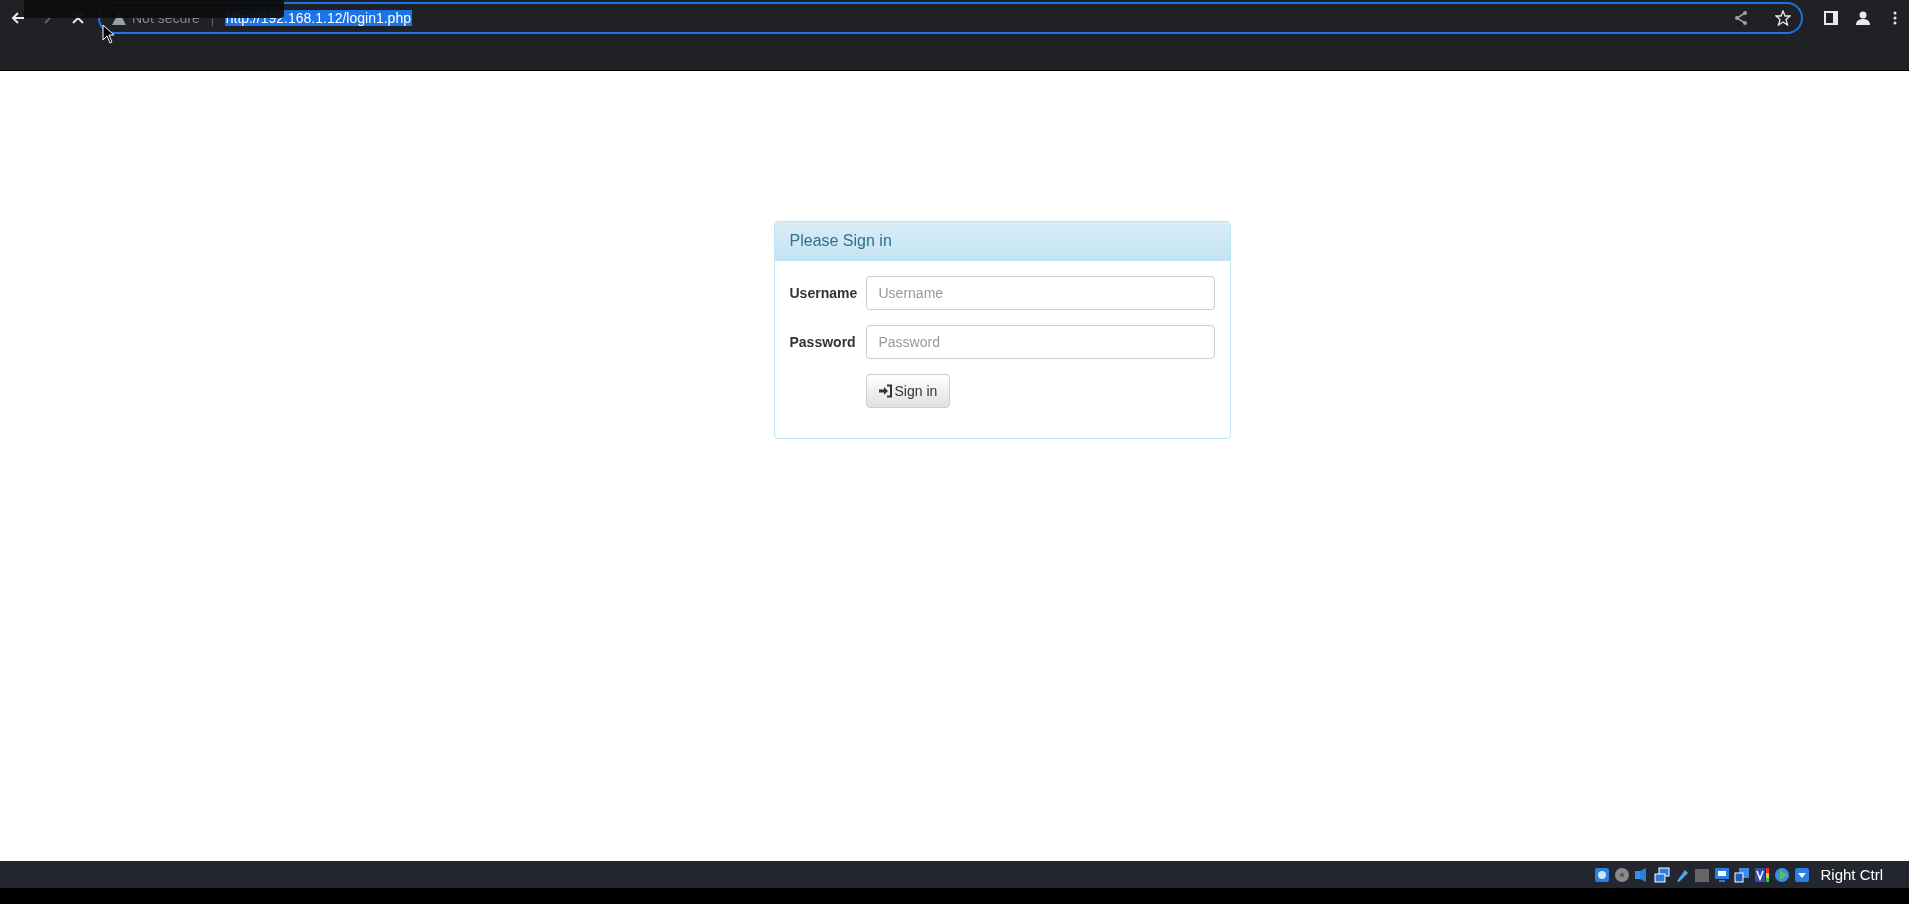  Describe the element at coordinates (108, 34) in the screenshot. I see `mouse-pointer-icon` at that location.